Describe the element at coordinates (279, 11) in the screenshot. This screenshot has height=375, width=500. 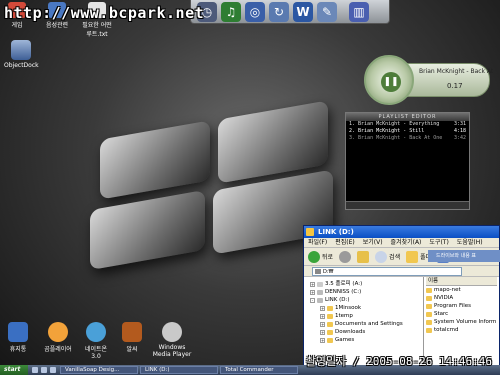
I see `refresh-icon: ↻` at that location.